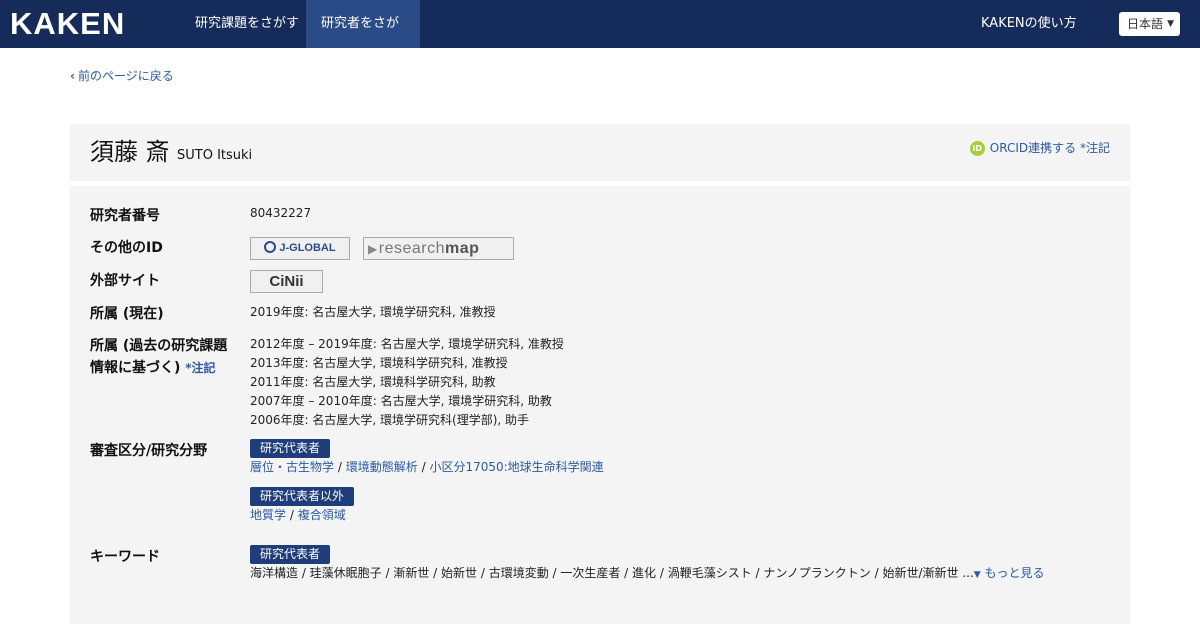 This screenshot has height=630, width=1200. I want to click on orcid-icon: iD, so click(977, 148).